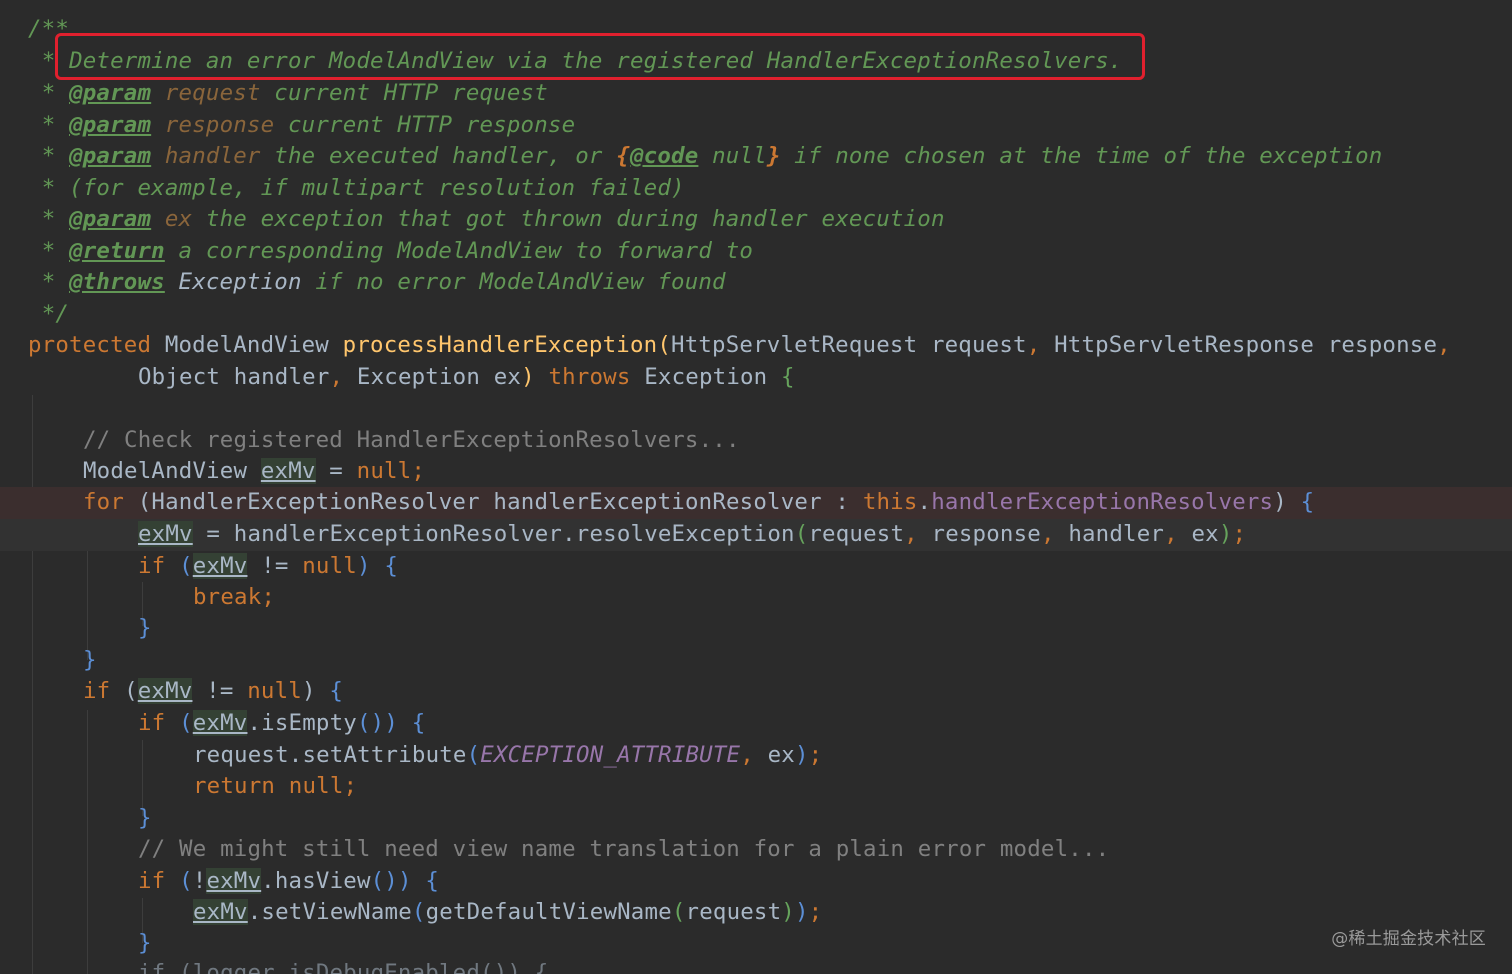 This screenshot has width=1512, height=974. What do you see at coordinates (756, 598) in the screenshot?
I see `code-line: break;` at bounding box center [756, 598].